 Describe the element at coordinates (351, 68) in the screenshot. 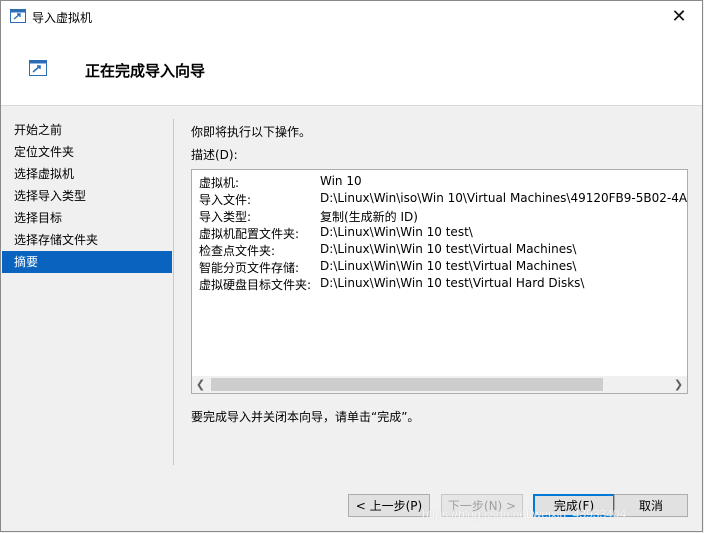

I see `wizard-header: 正在完成导入向导` at that location.